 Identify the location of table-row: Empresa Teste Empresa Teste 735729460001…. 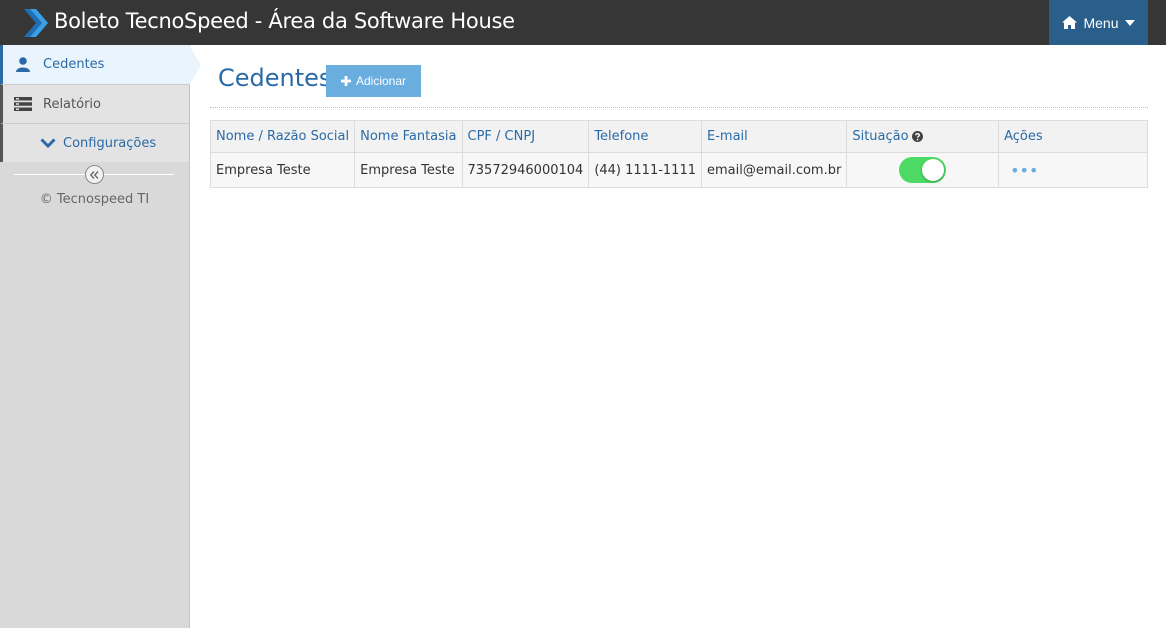
(678, 170).